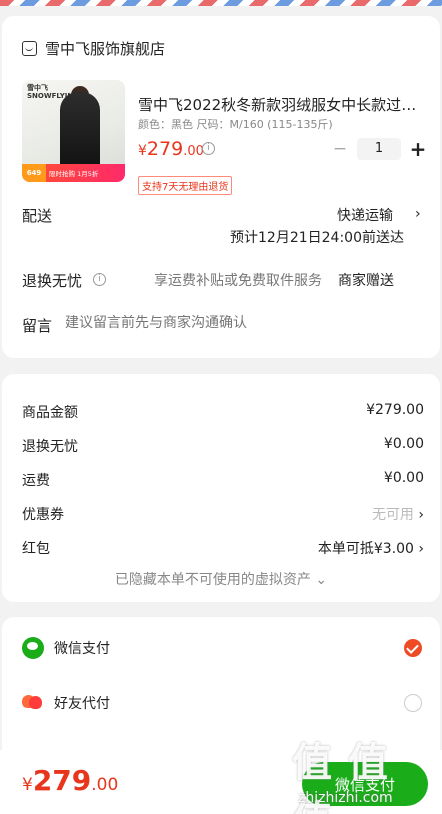 The height and width of the screenshot is (814, 442). I want to click on summary-value: ¥279.00, so click(395, 410).